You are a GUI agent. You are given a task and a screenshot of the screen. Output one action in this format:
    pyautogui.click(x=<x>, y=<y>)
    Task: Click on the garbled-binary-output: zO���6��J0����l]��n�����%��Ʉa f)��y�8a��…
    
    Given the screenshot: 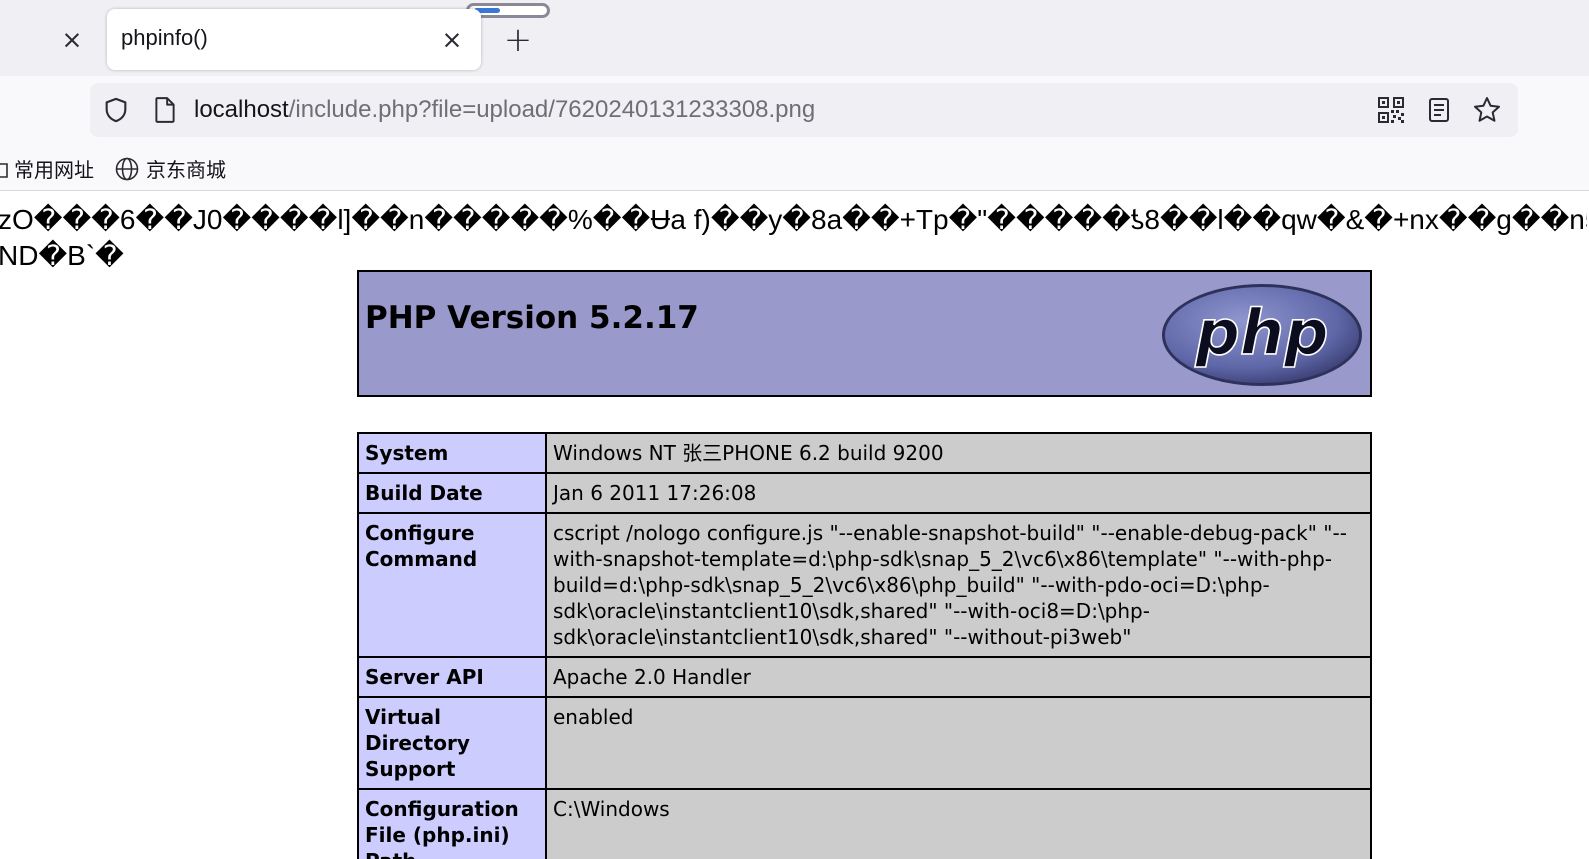 What is the action you would take?
    pyautogui.click(x=793, y=238)
    